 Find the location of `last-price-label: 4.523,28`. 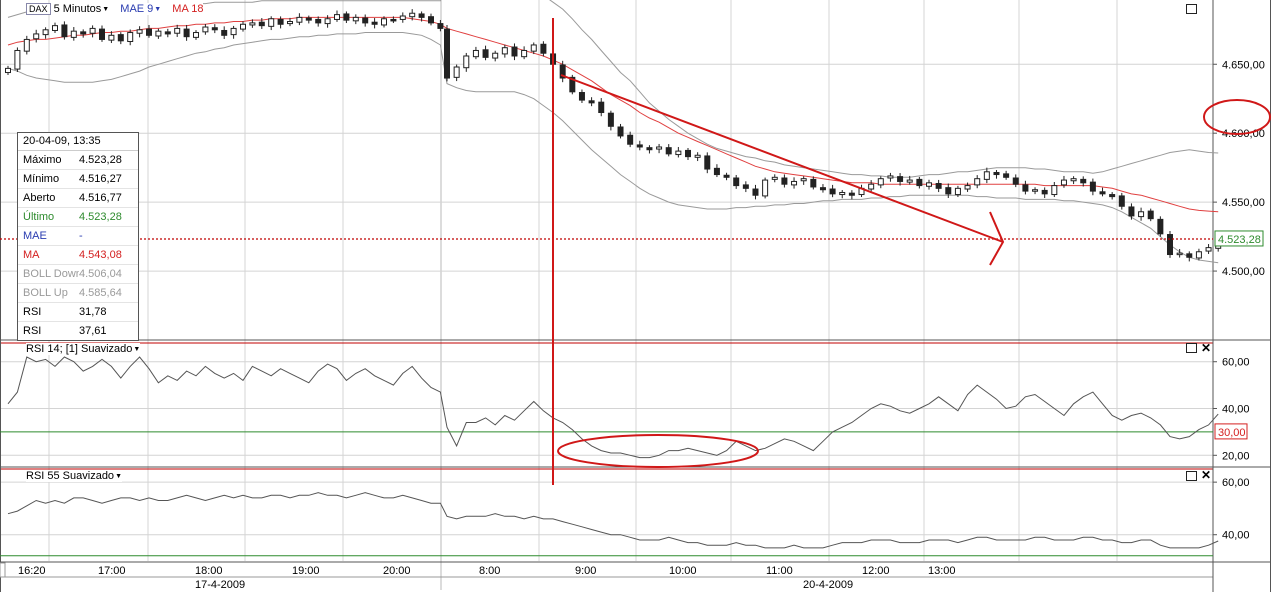

last-price-label: 4.523,28 is located at coordinates (1239, 240).